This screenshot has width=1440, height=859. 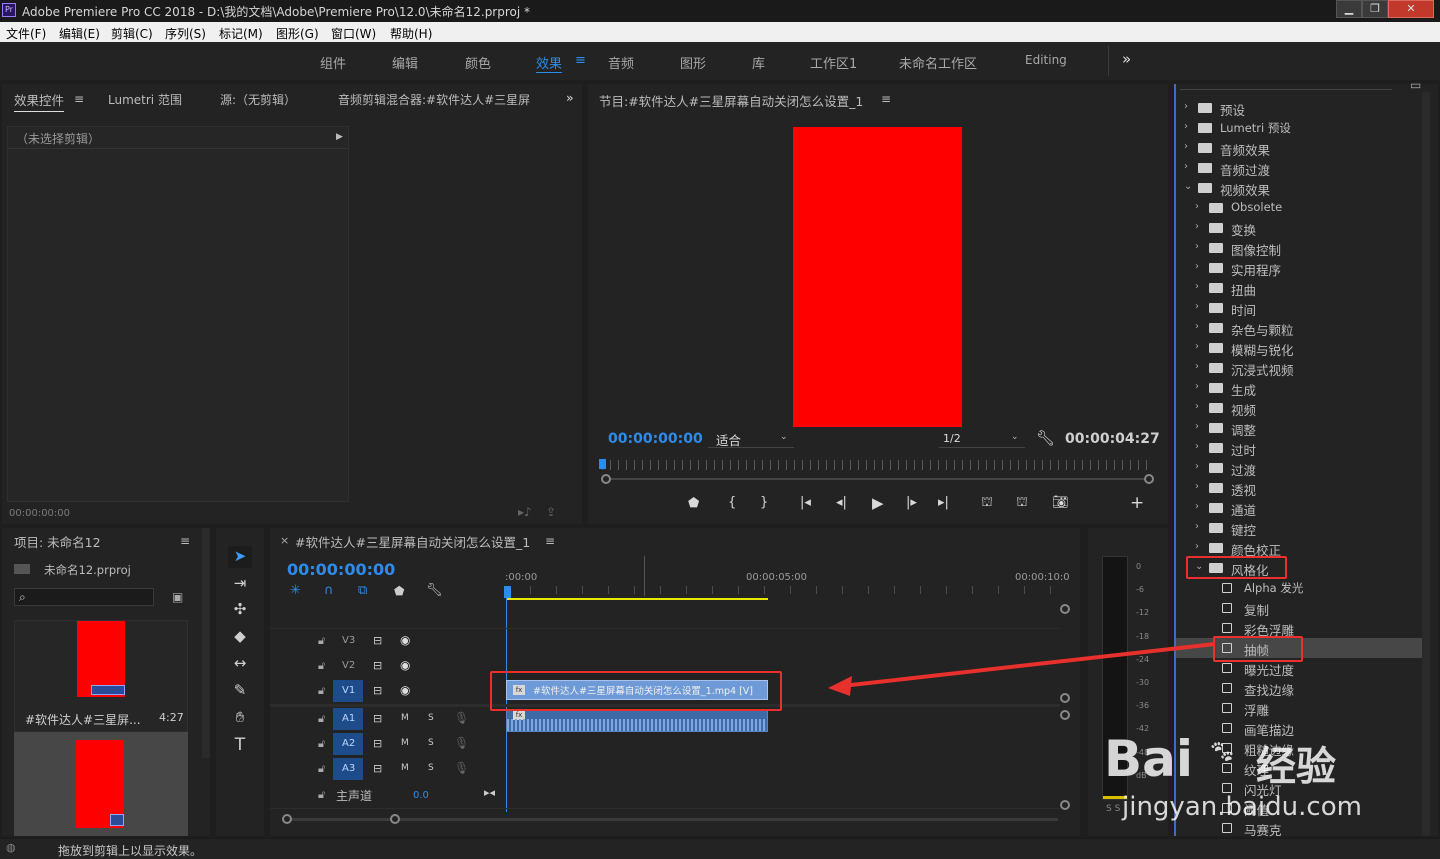 I want to click on track-select-tool-icon: ⇥, so click(x=240, y=583).